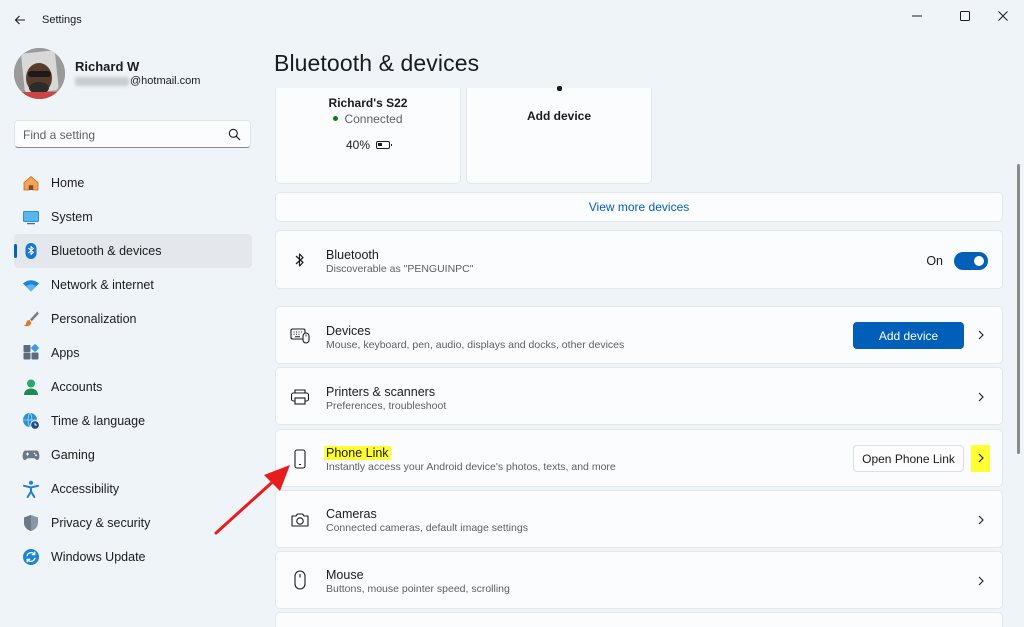  Describe the element at coordinates (133, 353) in the screenshot. I see `sidebar-item-apps: Apps` at that location.